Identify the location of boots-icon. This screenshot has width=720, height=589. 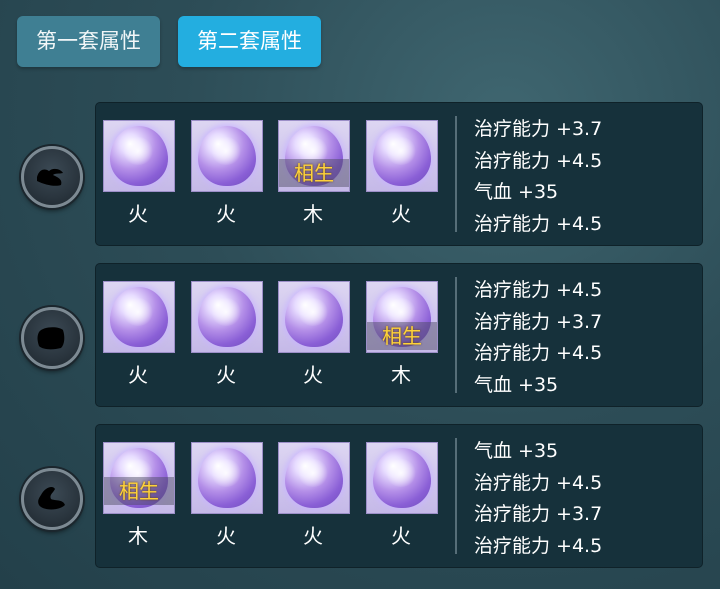
(52, 499).